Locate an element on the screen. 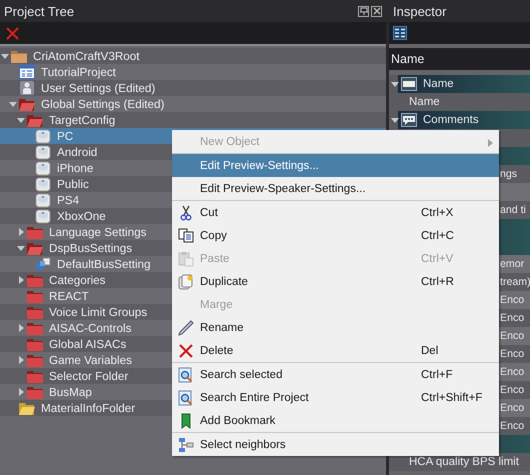  property-name: Name is located at coordinates (424, 102).